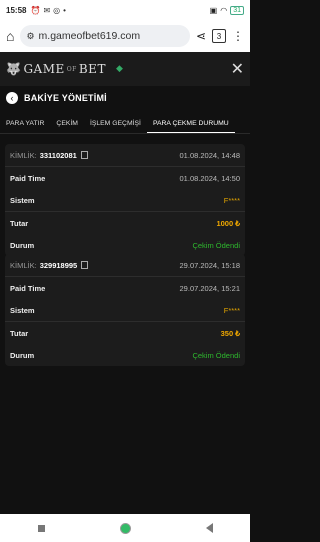 The height and width of the screenshot is (542, 320). I want to click on notification-icons: ⏰ ✉ ◎ •, so click(47, 10).